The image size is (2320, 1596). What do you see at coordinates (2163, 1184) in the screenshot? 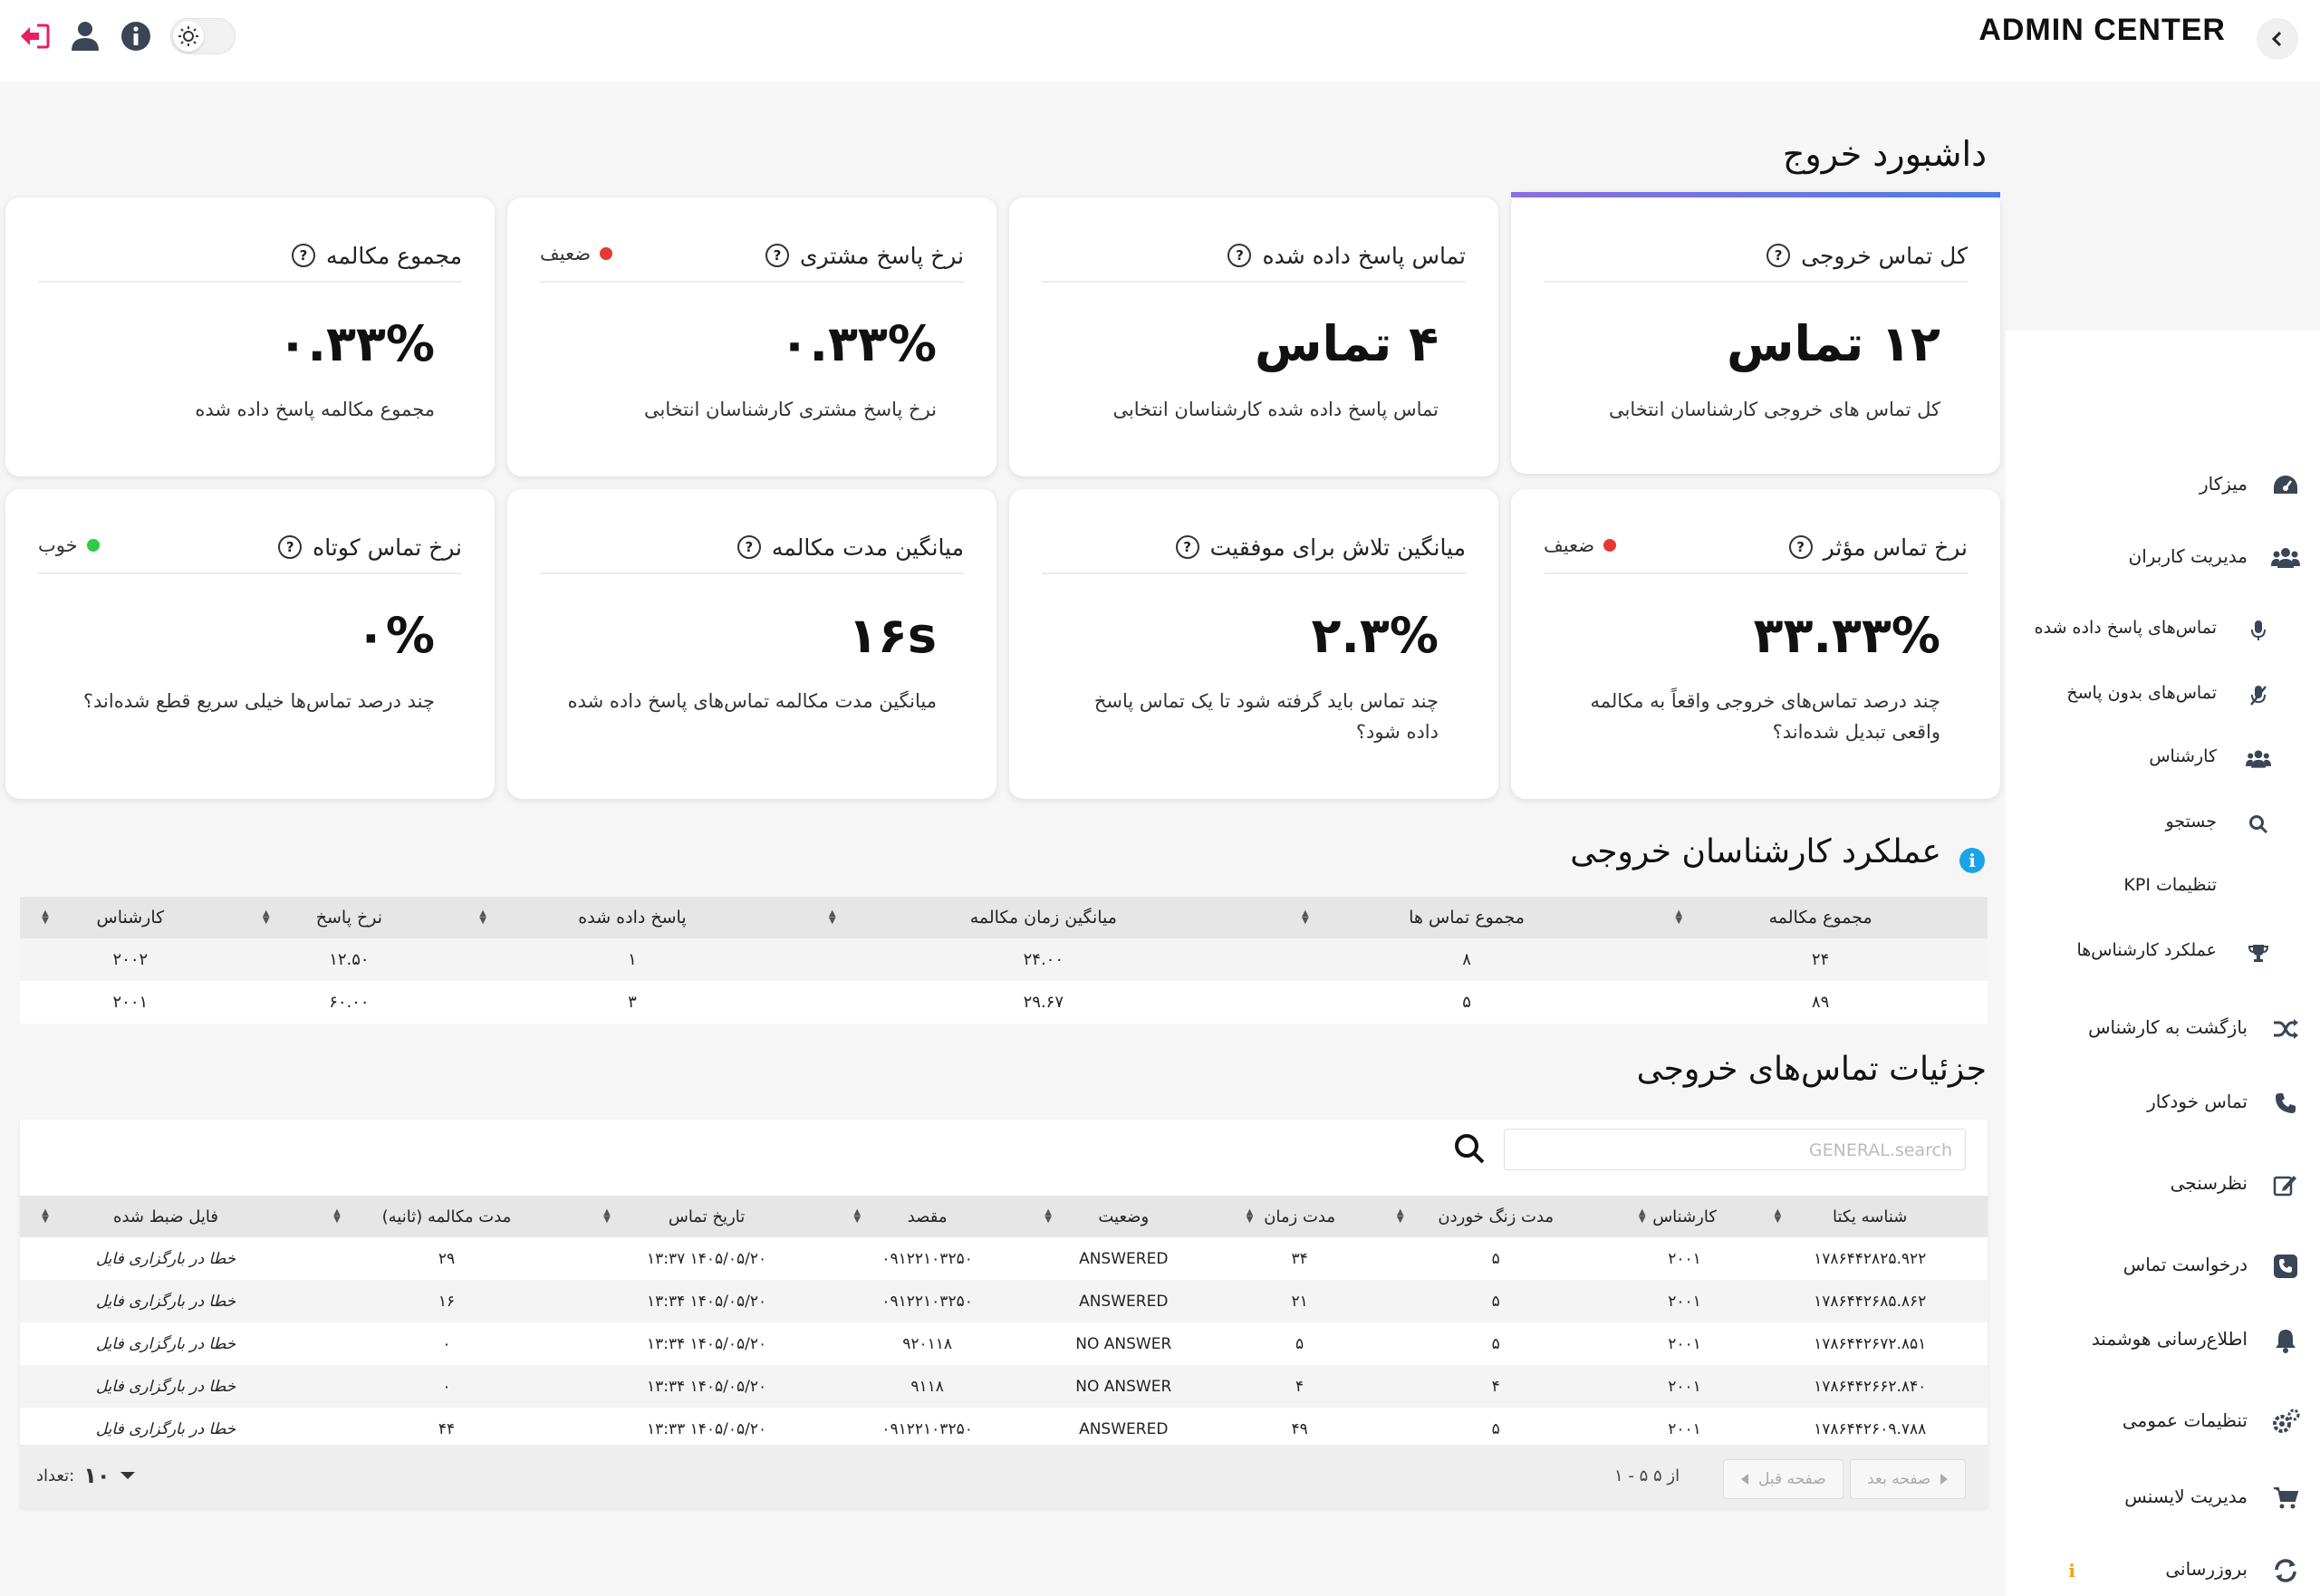
I see `sidebar-item: نظرسنجی` at bounding box center [2163, 1184].